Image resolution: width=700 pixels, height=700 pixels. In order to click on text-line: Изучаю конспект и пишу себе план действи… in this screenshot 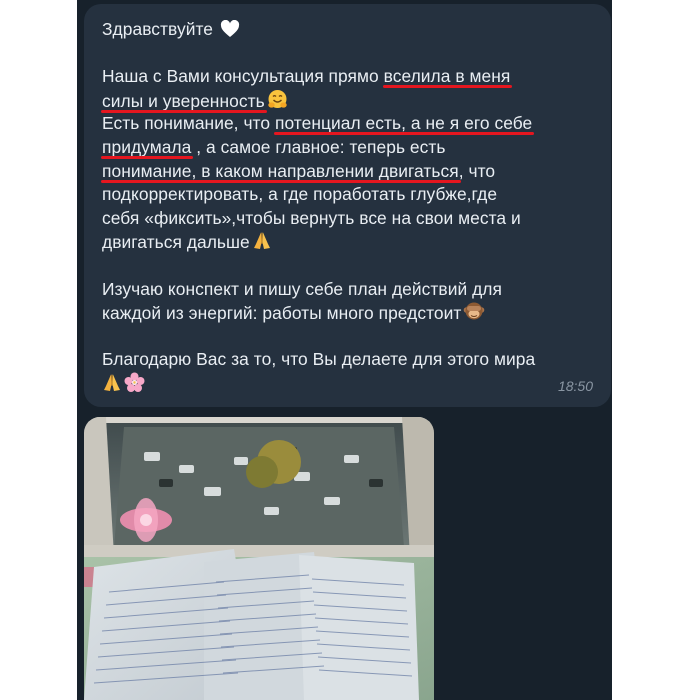, I will do `click(302, 288)`.